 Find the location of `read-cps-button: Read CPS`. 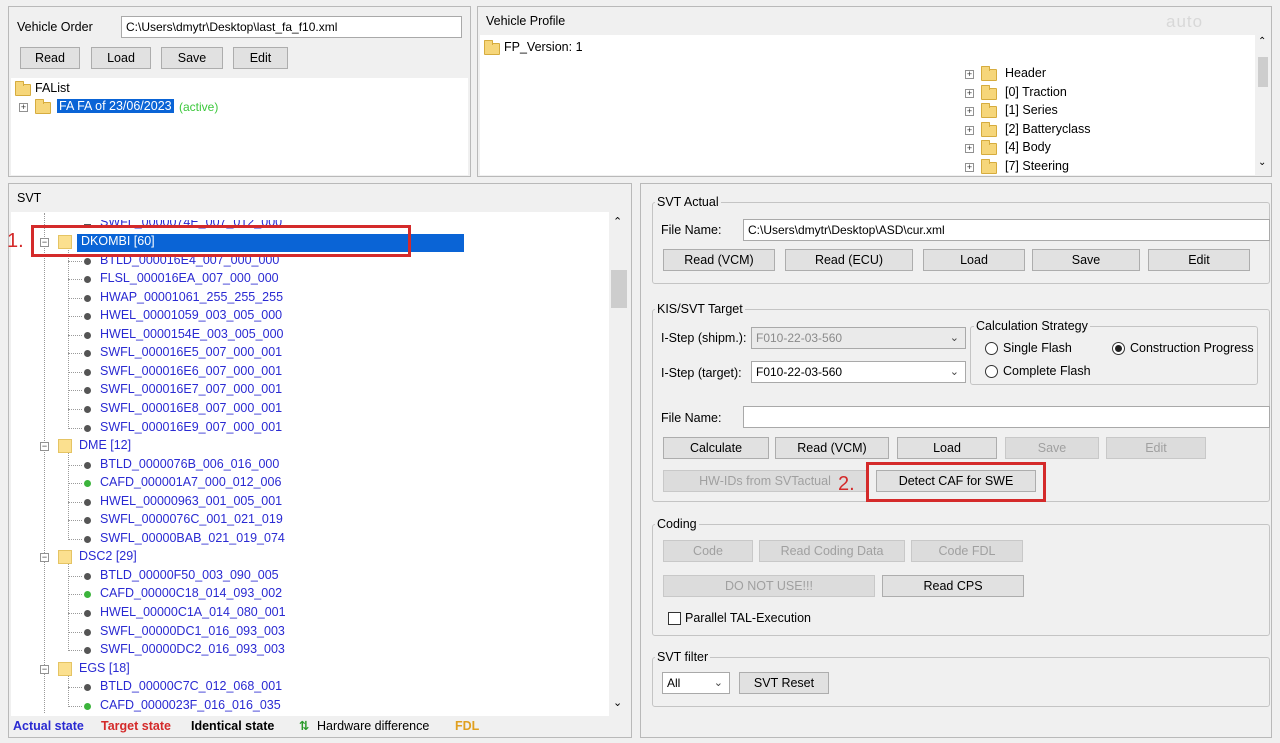

read-cps-button: Read CPS is located at coordinates (953, 586).